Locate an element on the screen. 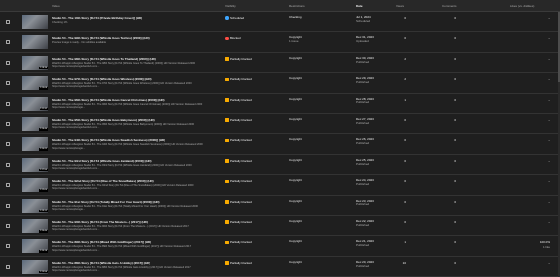 This screenshot has height=277, width=560. likes-ratio: – is located at coordinates (549, 58).